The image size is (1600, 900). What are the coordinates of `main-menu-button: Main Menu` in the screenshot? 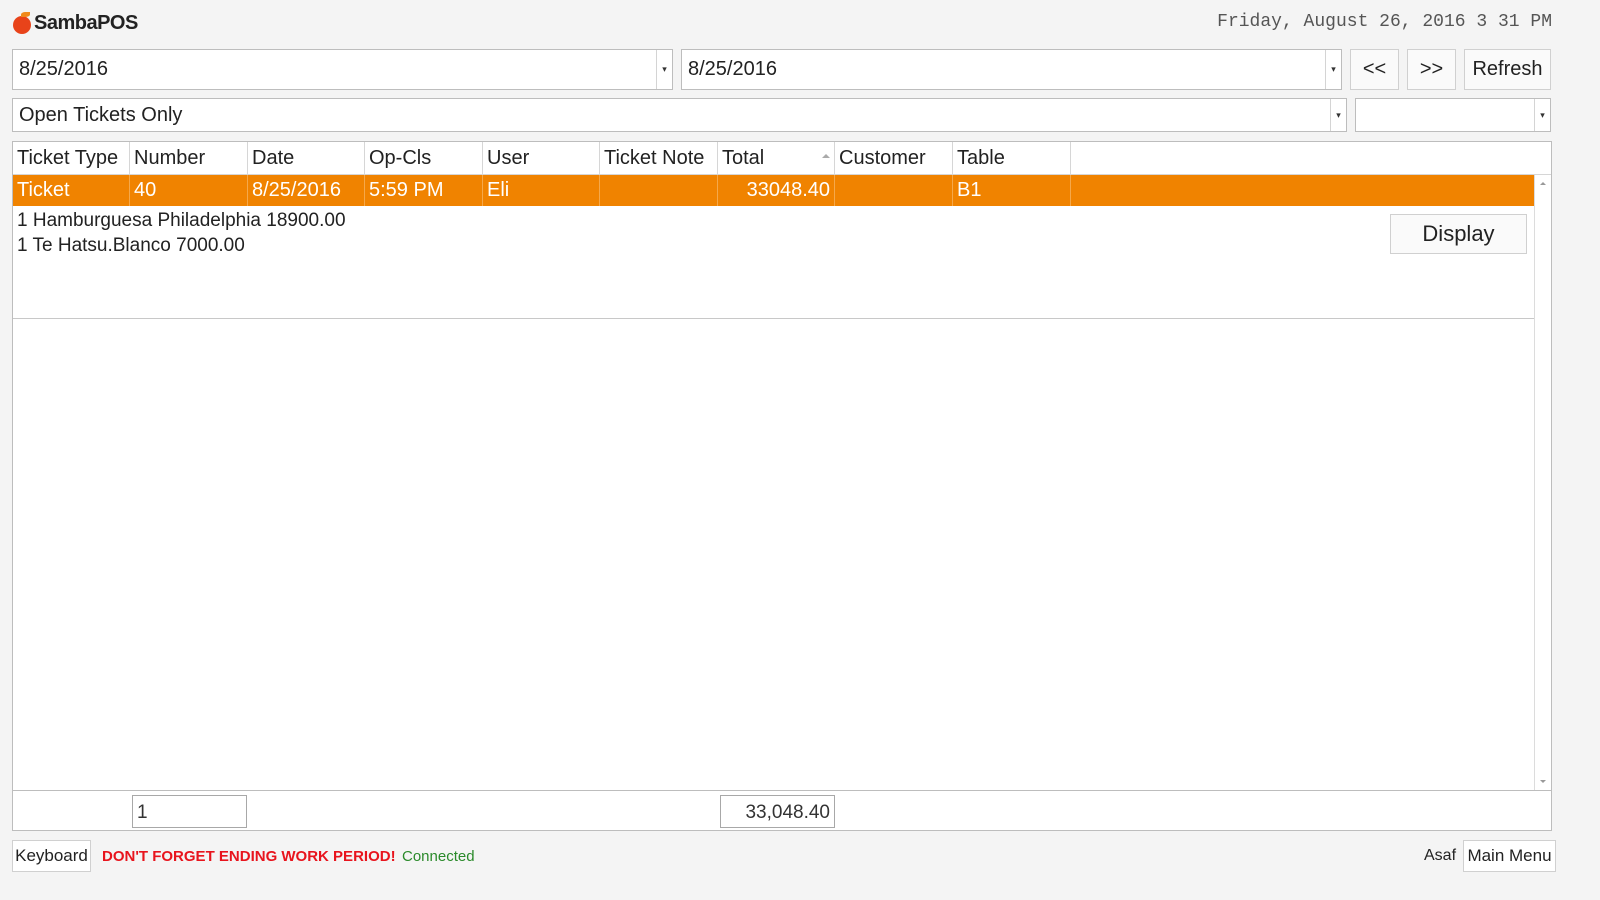 It's located at (1509, 856).